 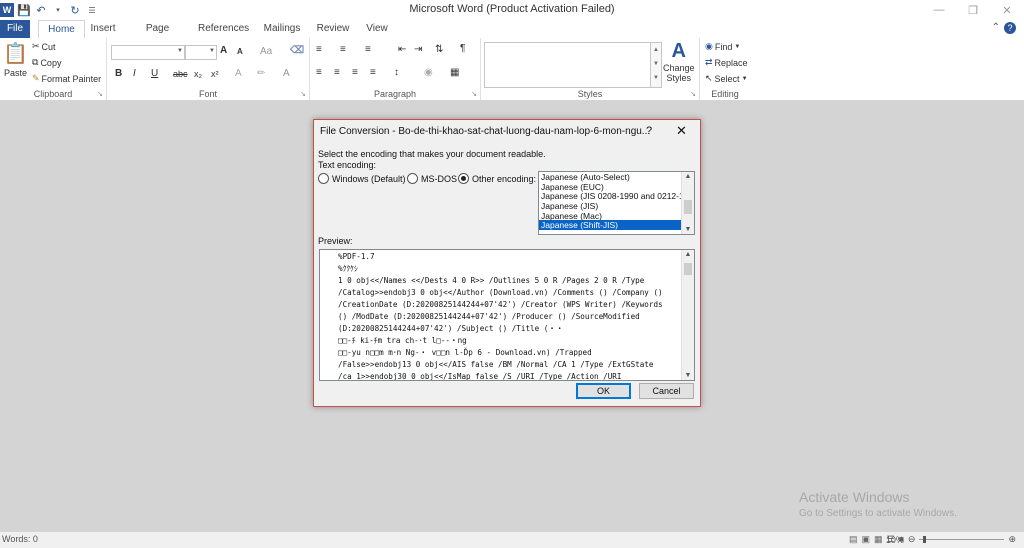 I want to click on paste-button: 📋 Paste, so click(x=15, y=59).